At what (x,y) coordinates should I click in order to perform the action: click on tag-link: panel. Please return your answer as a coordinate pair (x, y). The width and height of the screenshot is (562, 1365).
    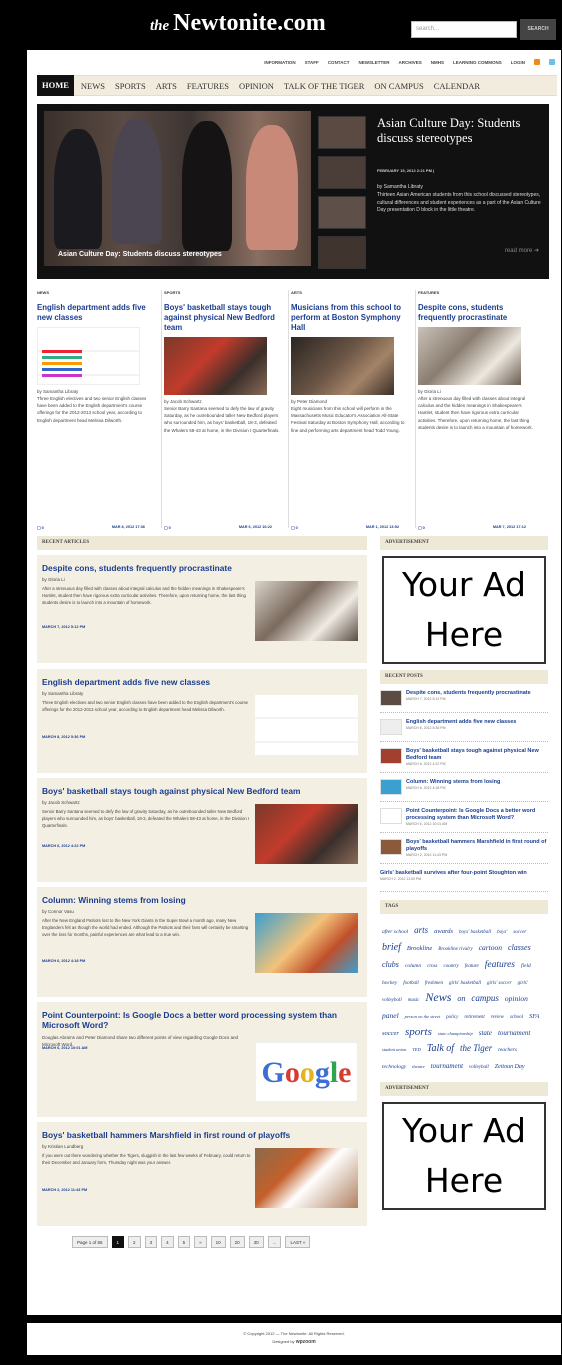
    Looking at the image, I should click on (390, 1015).